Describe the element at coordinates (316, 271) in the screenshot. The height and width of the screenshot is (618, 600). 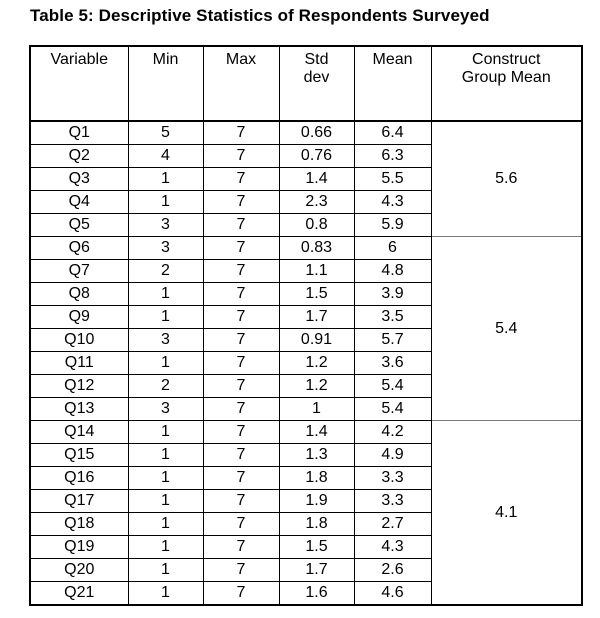
I see `cell-std-dev: 1.1` at that location.